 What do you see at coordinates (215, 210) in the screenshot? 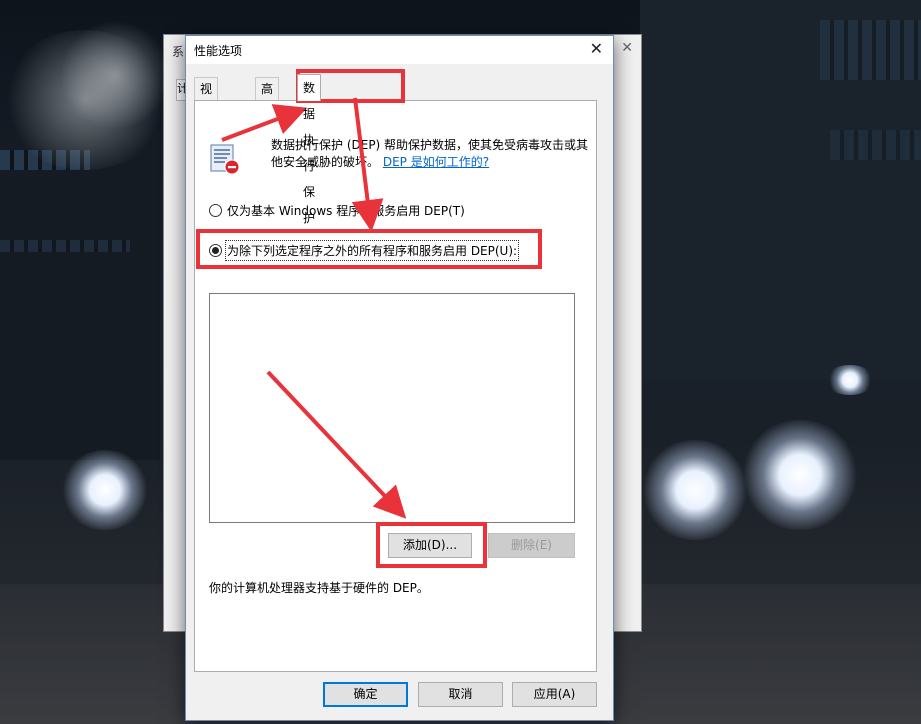
I see `radio-essential-only-button` at bounding box center [215, 210].